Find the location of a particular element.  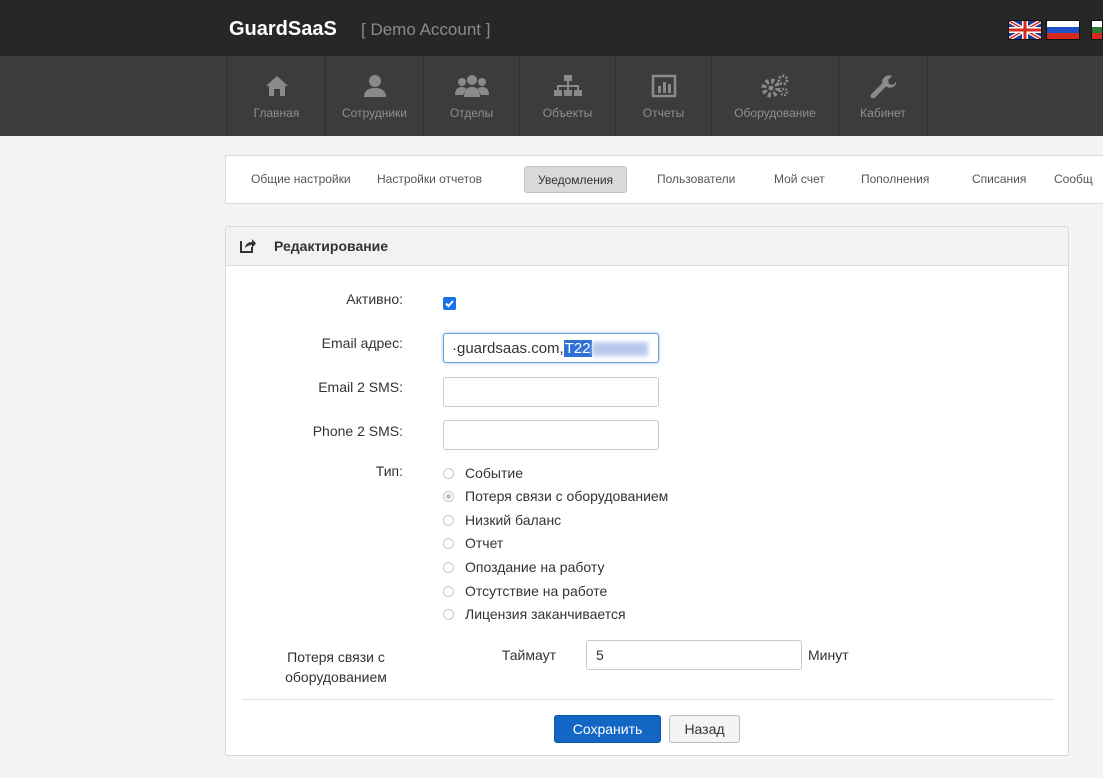

nav-item-label: Отделы is located at coordinates (471, 113).